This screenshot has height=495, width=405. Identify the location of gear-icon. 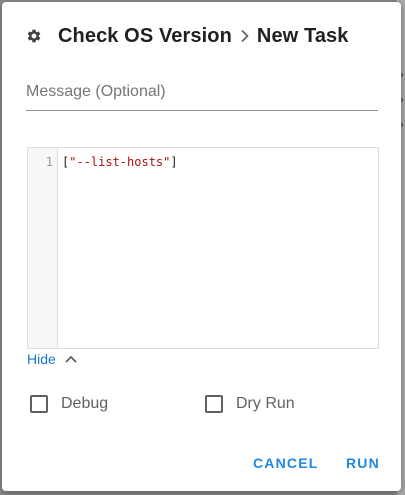
(34, 36).